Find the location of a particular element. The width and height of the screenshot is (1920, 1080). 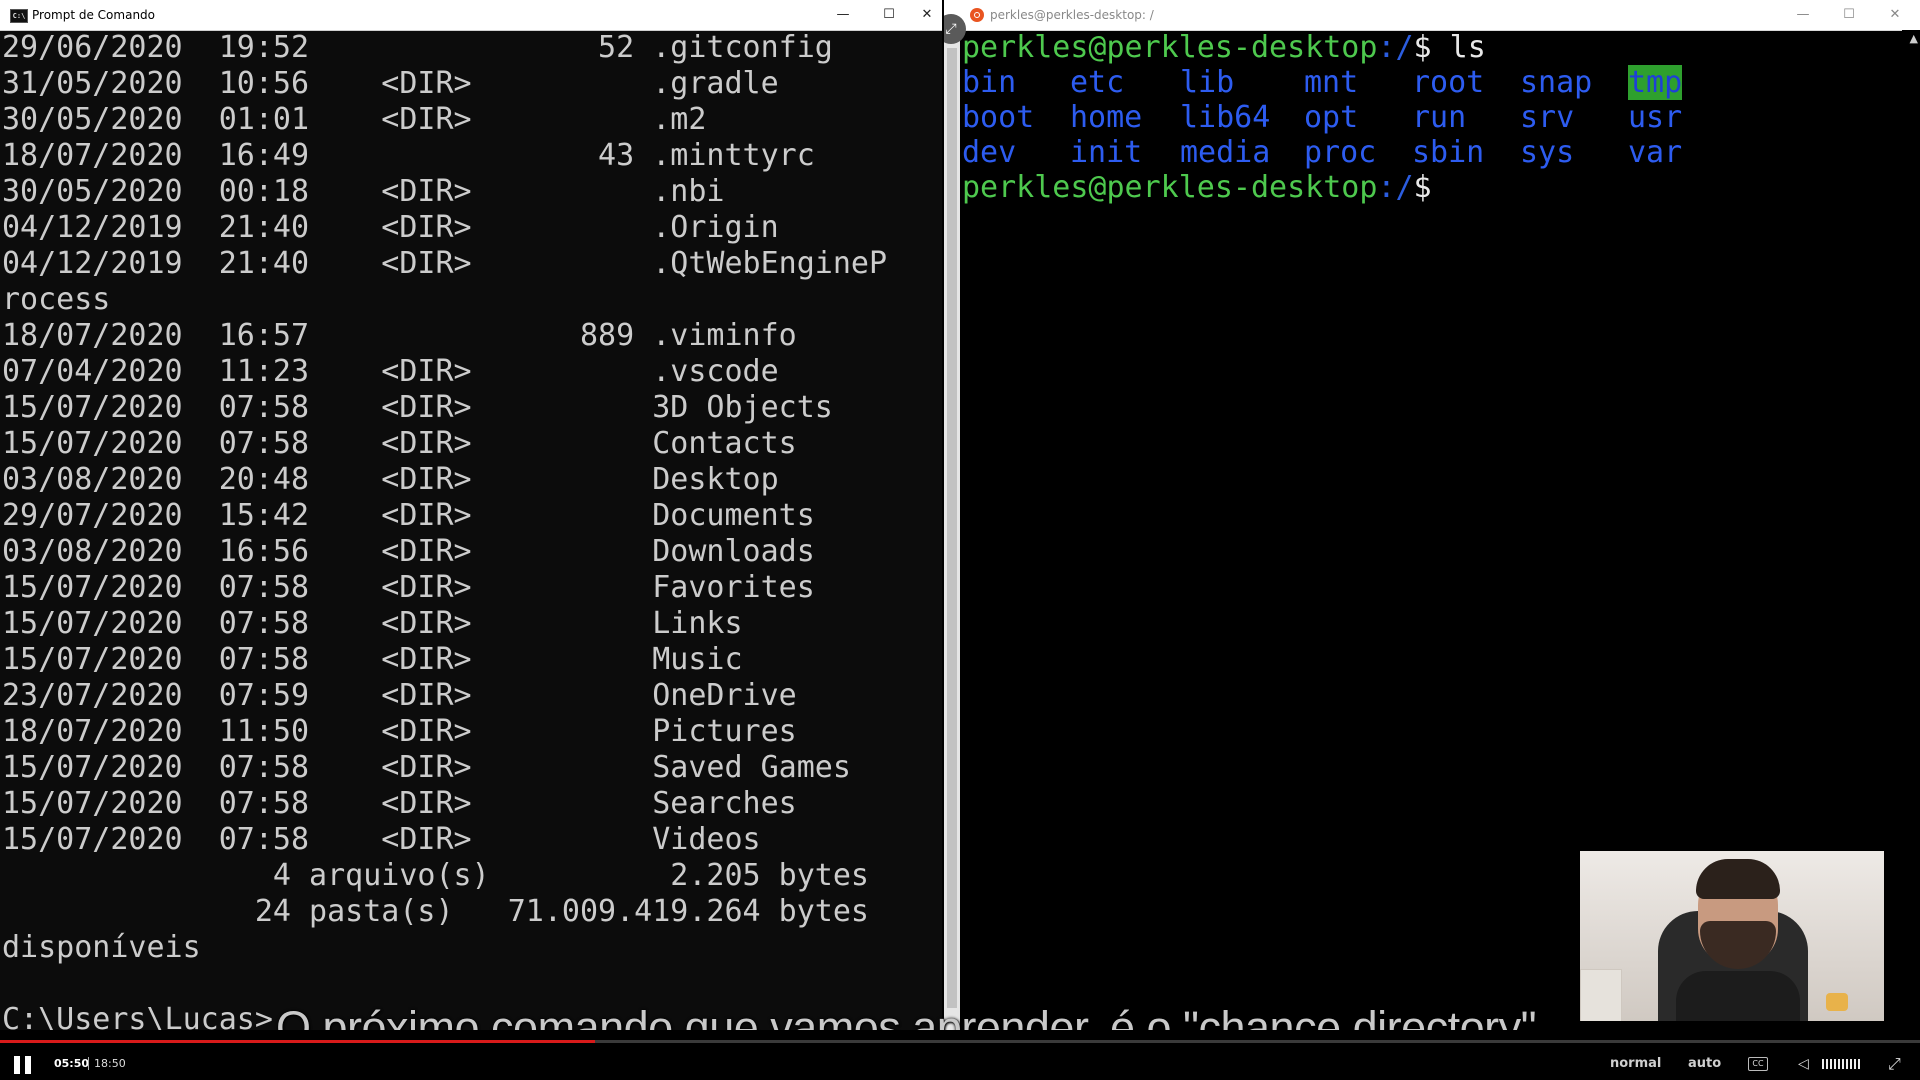

cmd-line: 29/06/2020 19:52 52 .gitconfig is located at coordinates (417, 47).